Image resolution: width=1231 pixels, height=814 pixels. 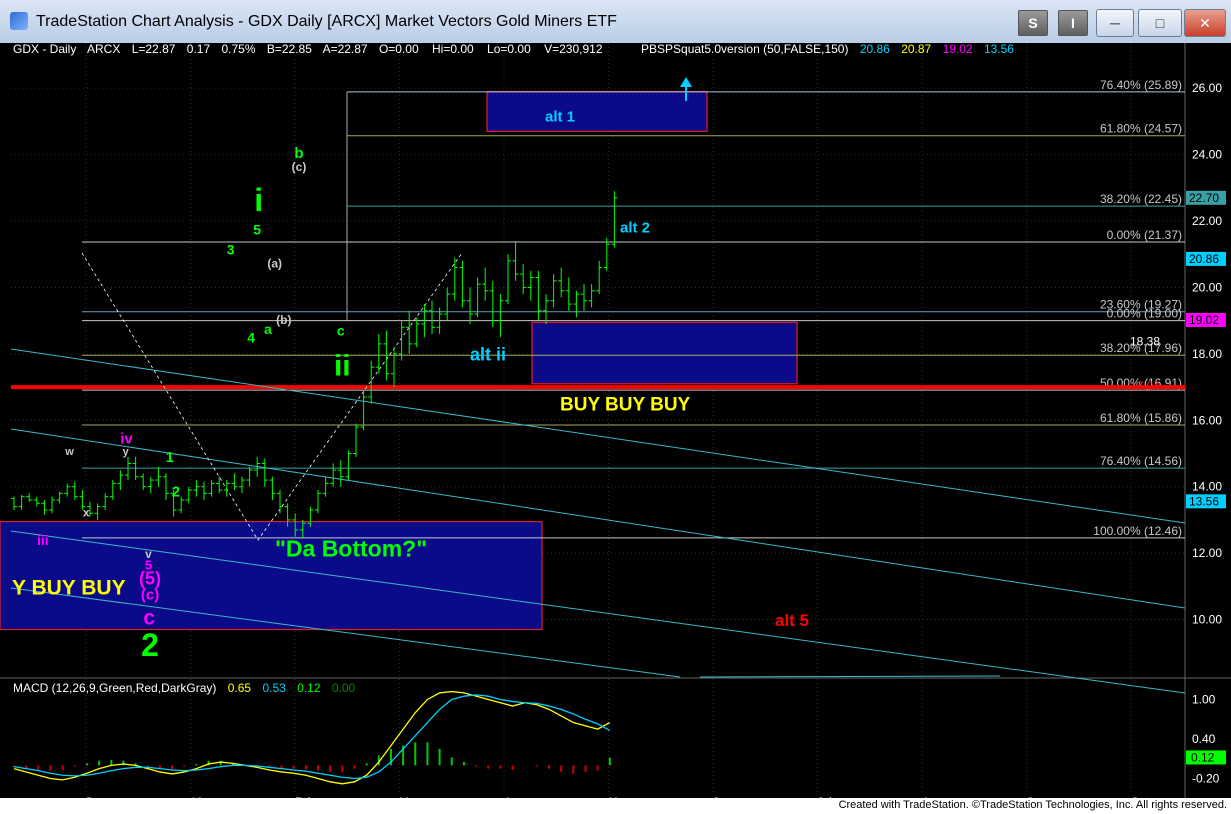 What do you see at coordinates (274, 264) in the screenshot?
I see `wave-label: (a)` at bounding box center [274, 264].